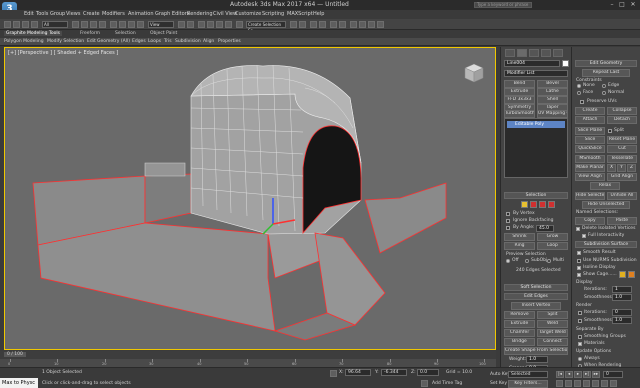 The image size is (640, 388). I want to click on msmooth-button: MSmooth, so click(590, 159).